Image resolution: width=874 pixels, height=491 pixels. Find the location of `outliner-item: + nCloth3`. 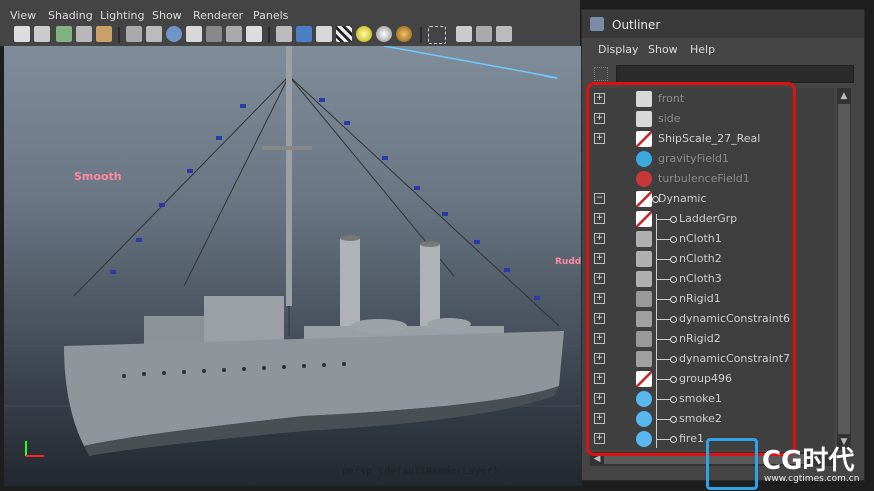

outliner-item: + nCloth3 is located at coordinates (712, 279).